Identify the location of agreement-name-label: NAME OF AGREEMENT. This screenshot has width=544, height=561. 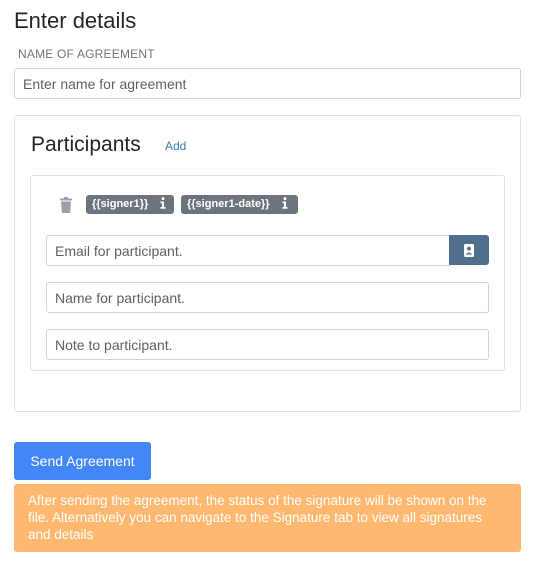
(86, 54).